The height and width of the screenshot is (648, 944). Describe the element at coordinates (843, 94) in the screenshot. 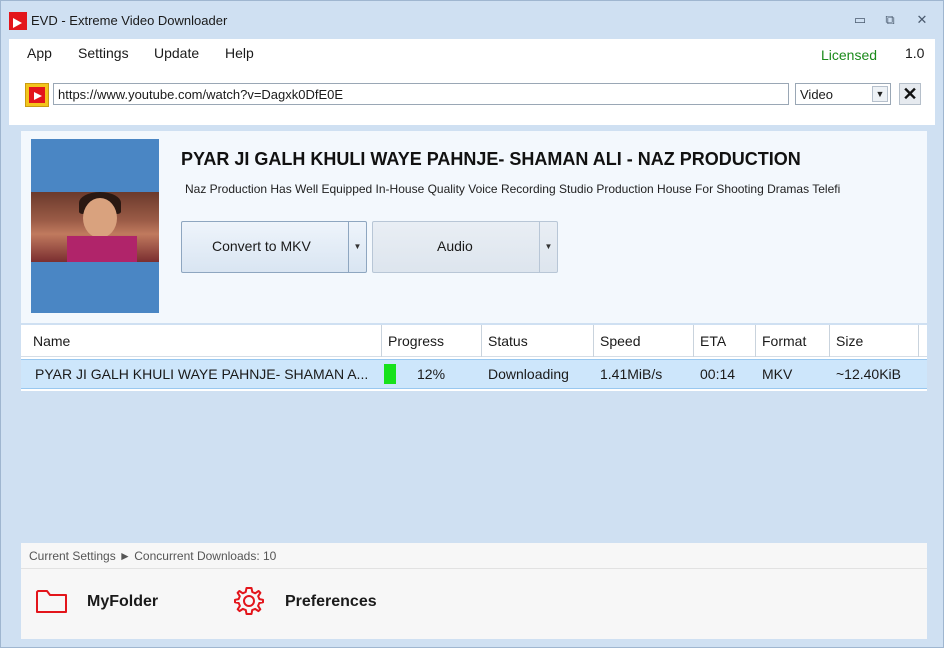

I see `format-select: Video ▼` at that location.